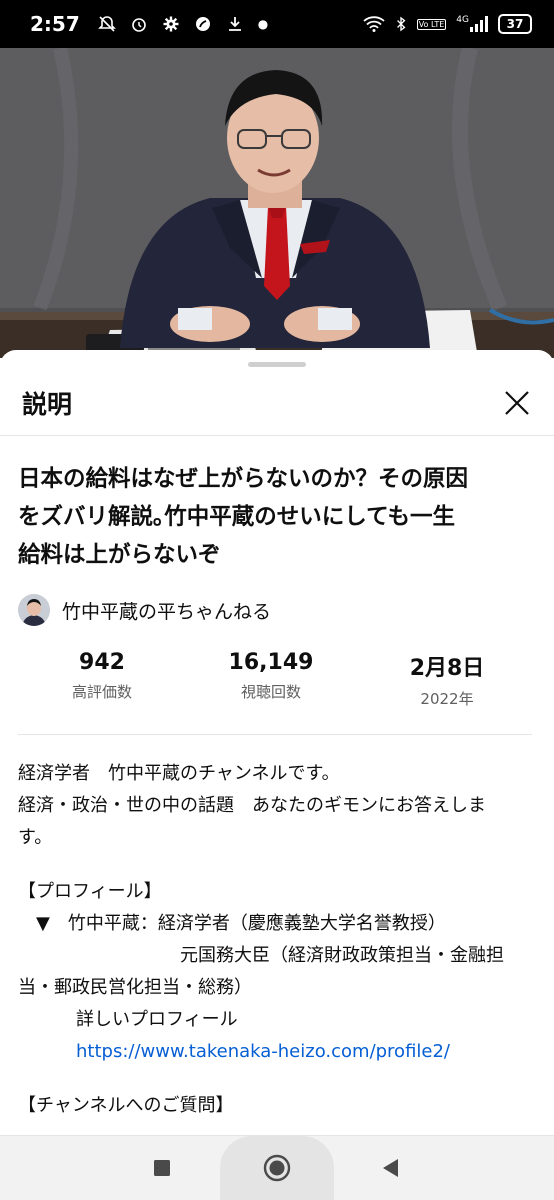  Describe the element at coordinates (342, 955) in the screenshot. I see `profile-line: 元国務大臣（経済財政政策担当・金融担` at that location.